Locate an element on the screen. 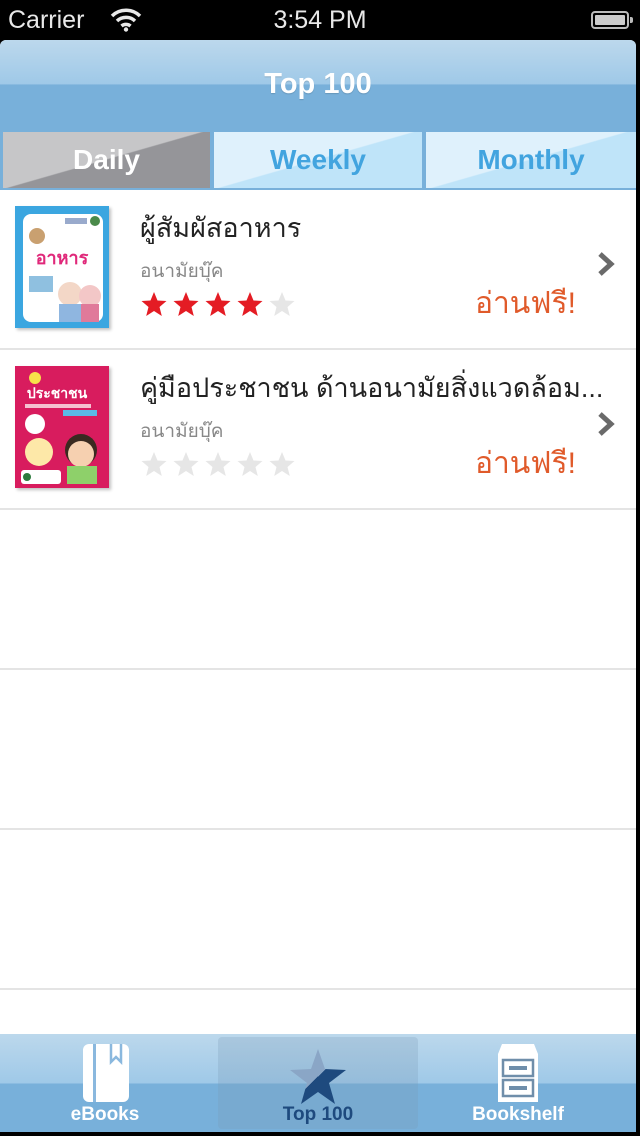 The width and height of the screenshot is (640, 1136). cover-title: อาหาร is located at coordinates (62, 258).